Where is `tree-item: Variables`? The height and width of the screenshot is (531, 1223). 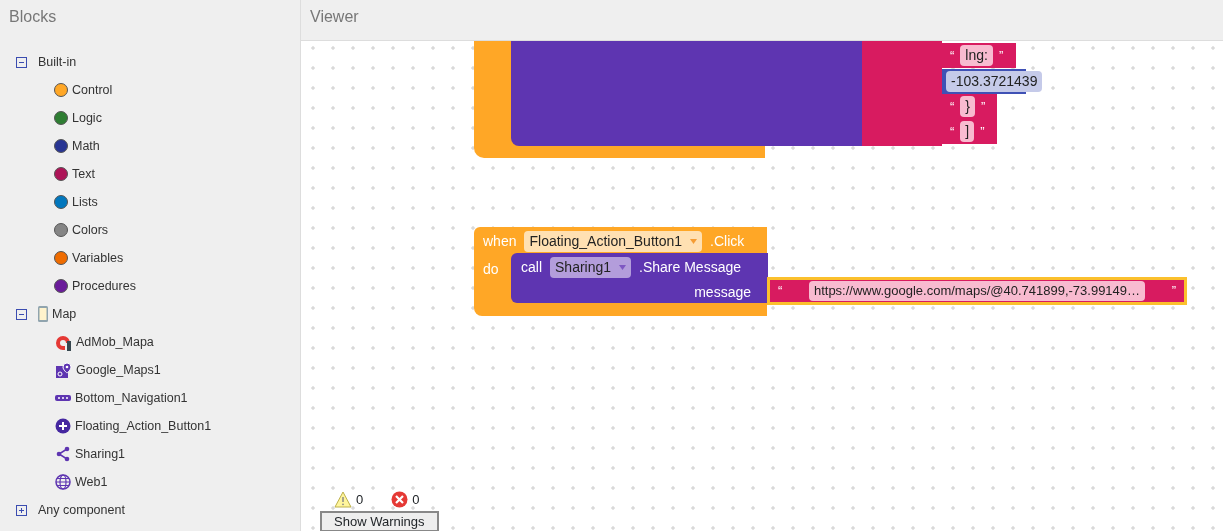 tree-item: Variables is located at coordinates (98, 258).